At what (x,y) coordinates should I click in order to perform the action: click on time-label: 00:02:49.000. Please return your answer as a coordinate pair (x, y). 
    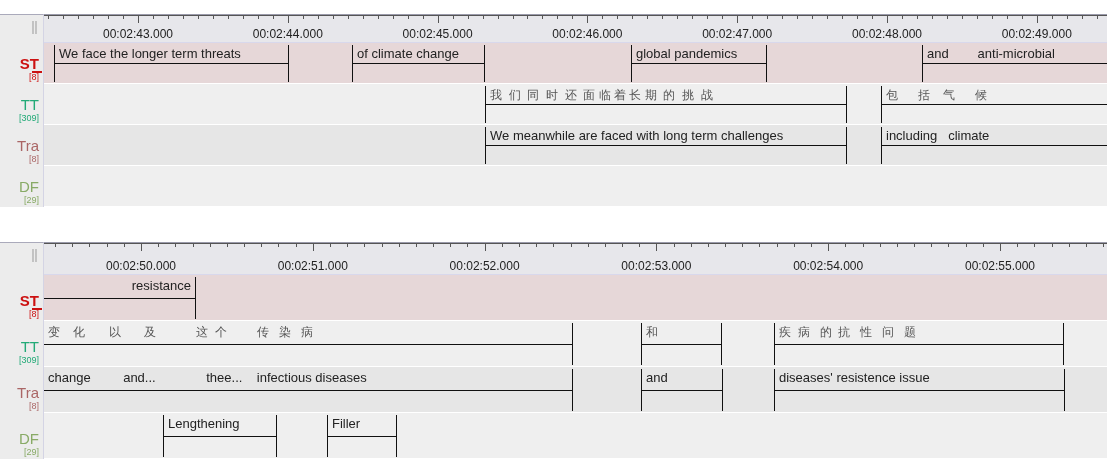
    Looking at the image, I should click on (1036, 34).